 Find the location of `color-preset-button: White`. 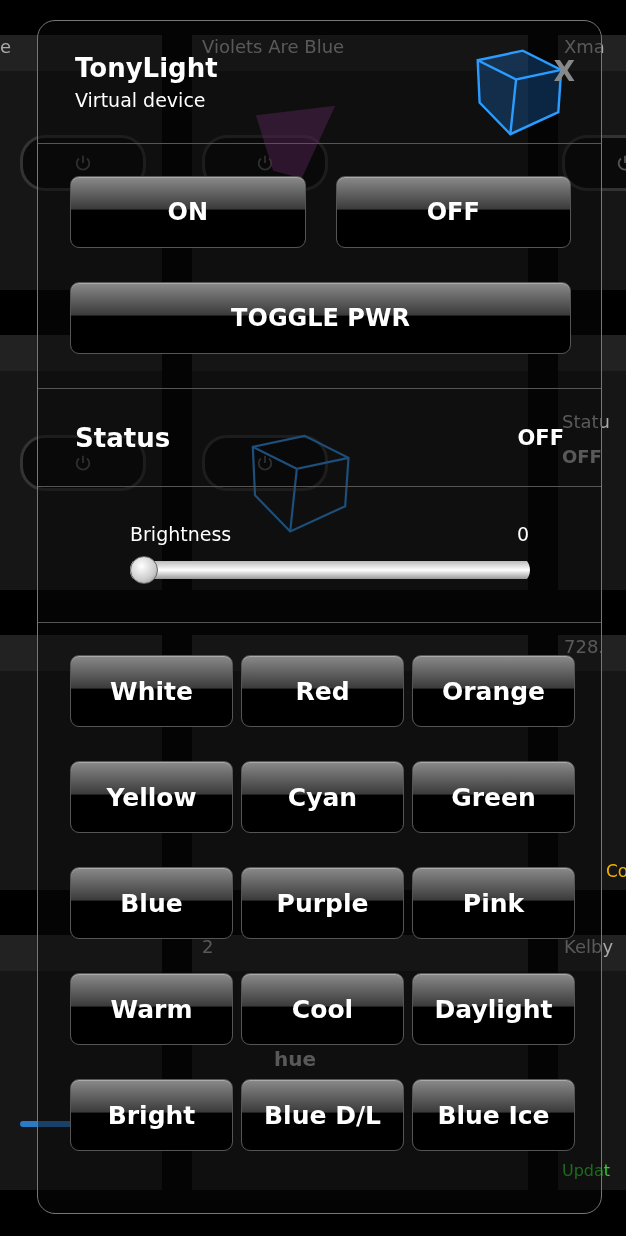

color-preset-button: White is located at coordinates (151, 691).